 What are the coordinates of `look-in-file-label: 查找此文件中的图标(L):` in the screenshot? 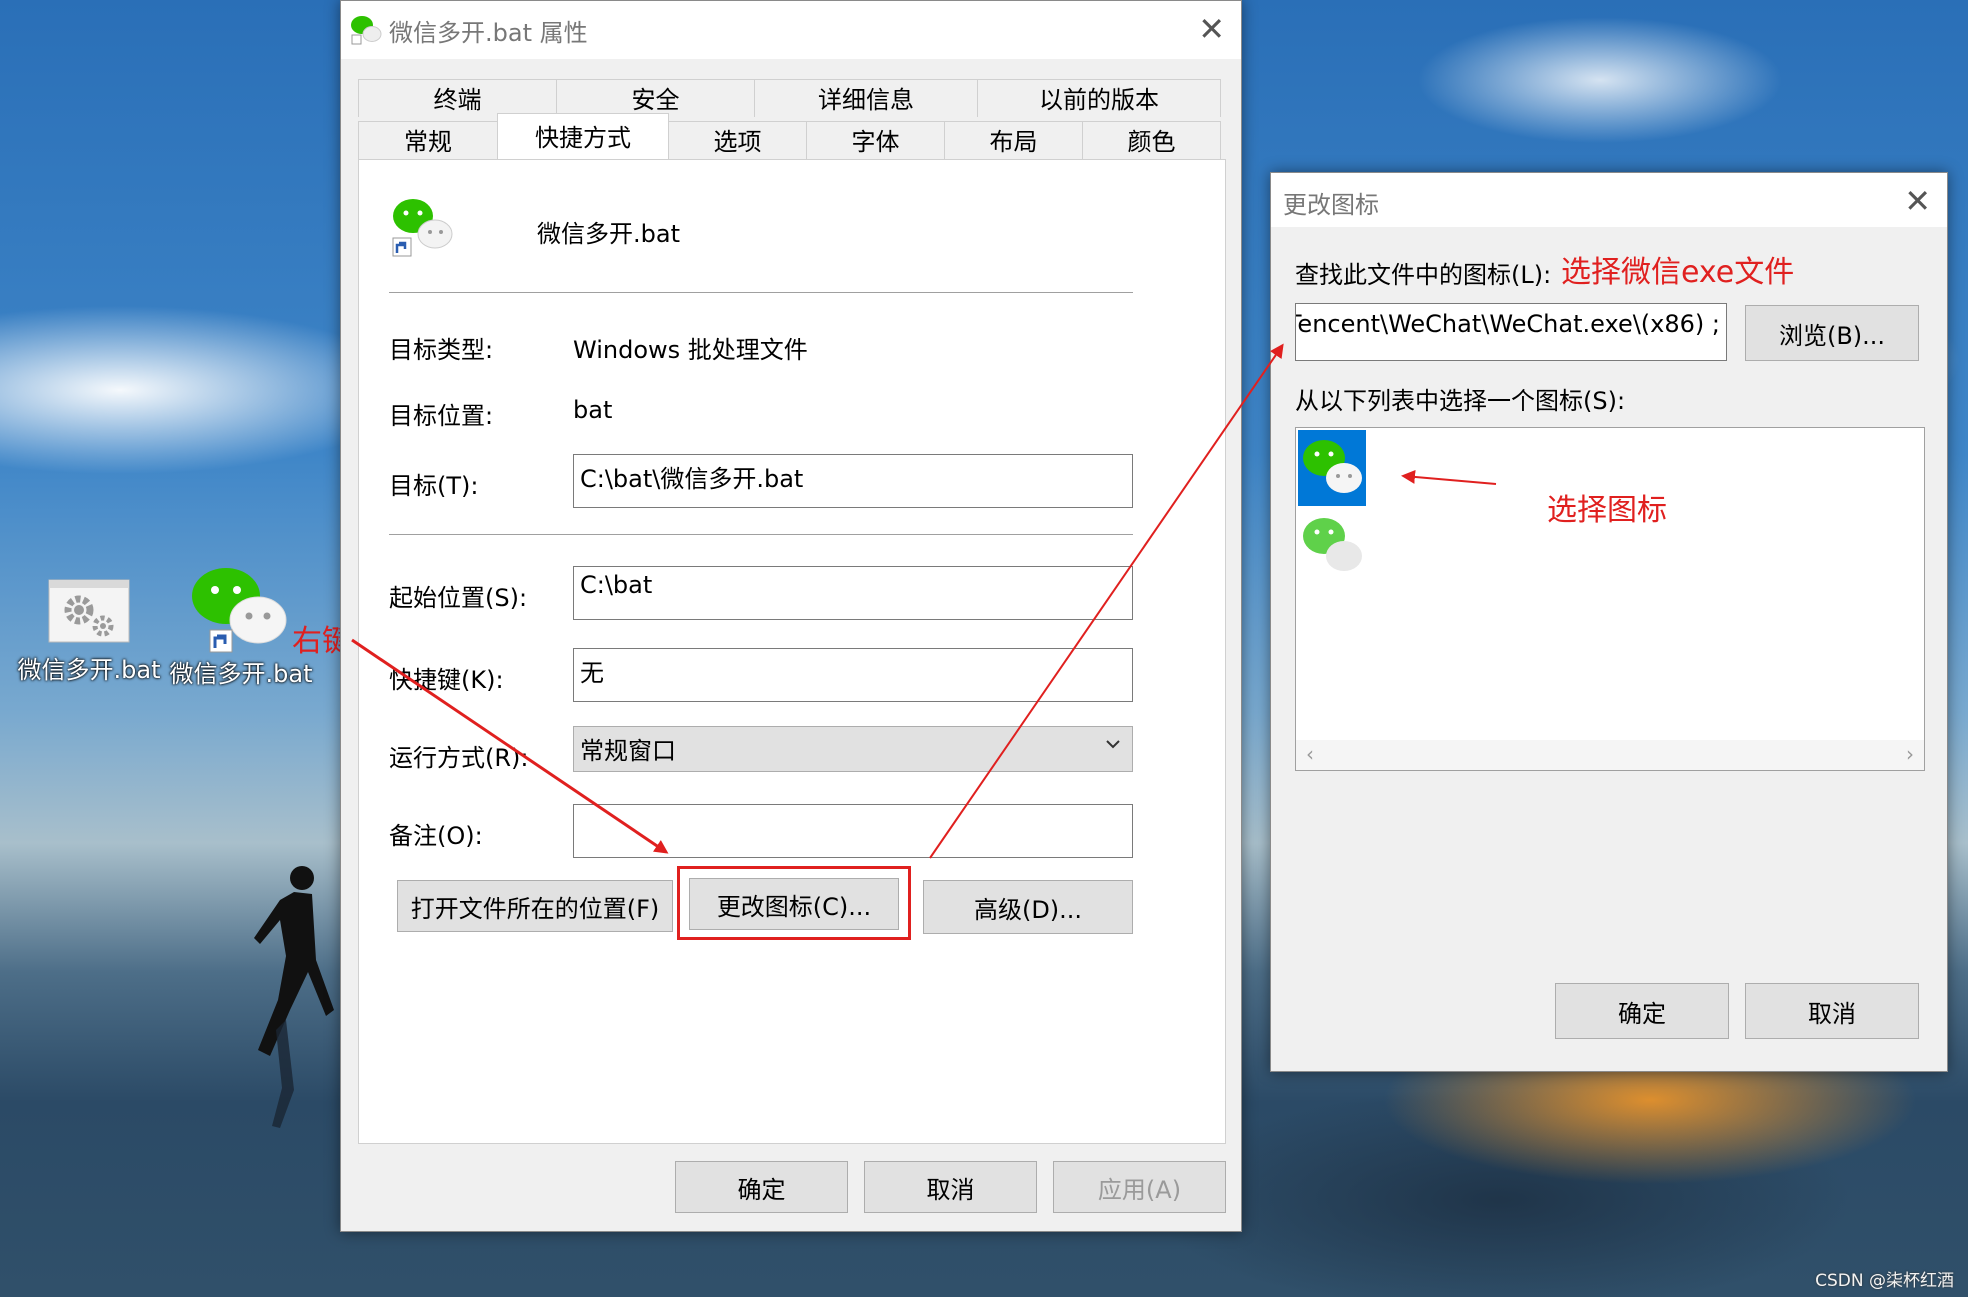 It's located at (1423, 275).